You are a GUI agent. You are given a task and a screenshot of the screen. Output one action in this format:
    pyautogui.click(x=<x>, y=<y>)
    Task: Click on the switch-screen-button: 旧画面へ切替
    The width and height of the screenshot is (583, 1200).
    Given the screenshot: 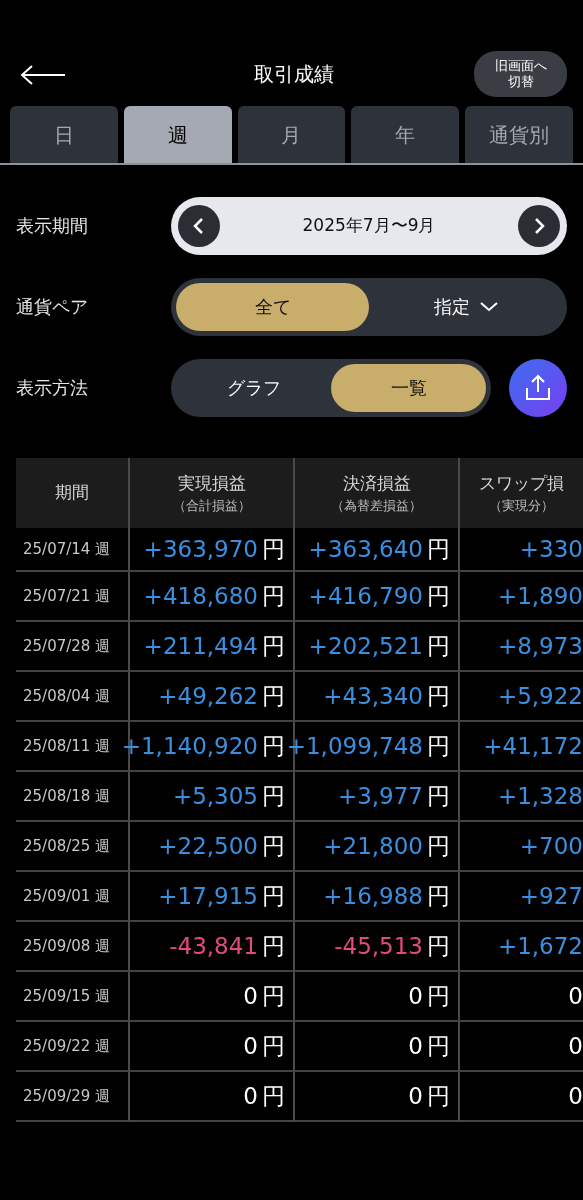 What is the action you would take?
    pyautogui.click(x=520, y=74)
    